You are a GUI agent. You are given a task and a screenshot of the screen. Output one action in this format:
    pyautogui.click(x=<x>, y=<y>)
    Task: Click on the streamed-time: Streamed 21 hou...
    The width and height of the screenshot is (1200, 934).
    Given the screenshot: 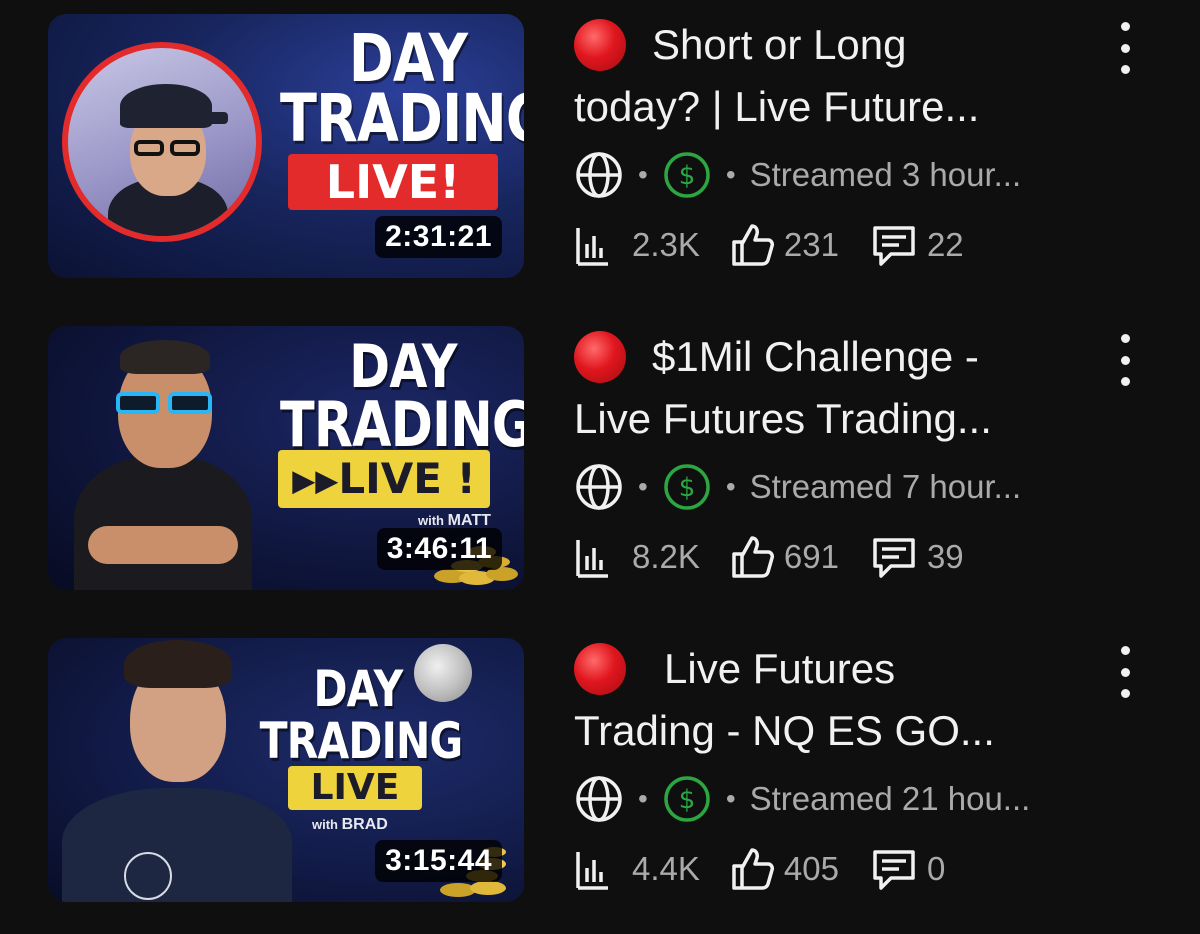 What is the action you would take?
    pyautogui.click(x=890, y=798)
    